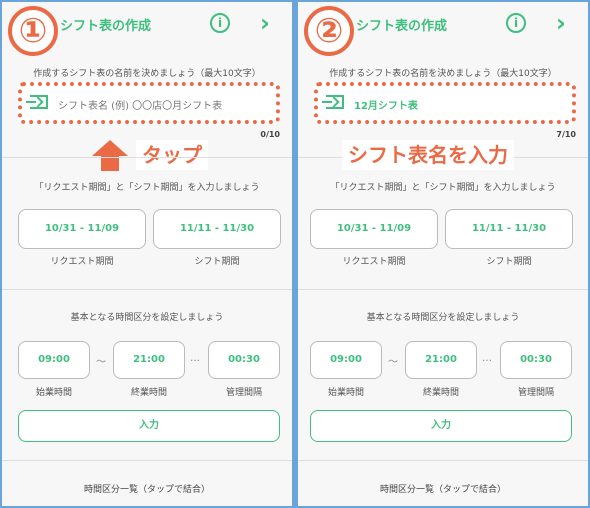  What do you see at coordinates (172, 155) in the screenshot?
I see `annotation-label: タップ` at bounding box center [172, 155].